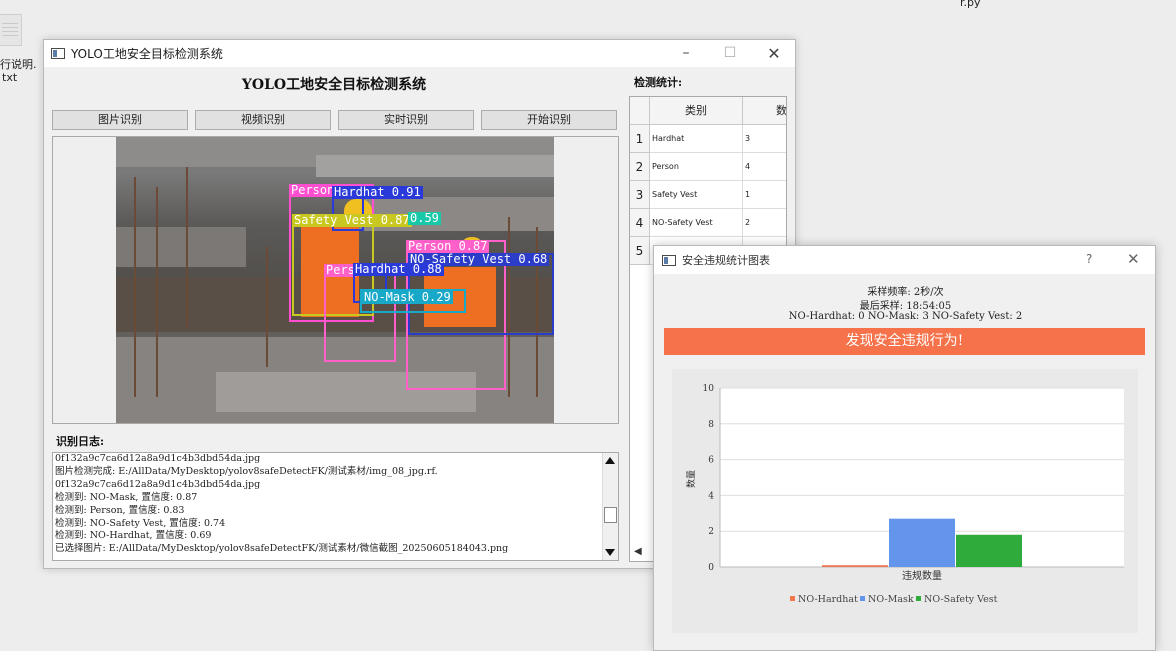 The height and width of the screenshot is (651, 1176). I want to click on log-line: 检测到: NO-Mask, 置信度: 0.87, so click(126, 497).